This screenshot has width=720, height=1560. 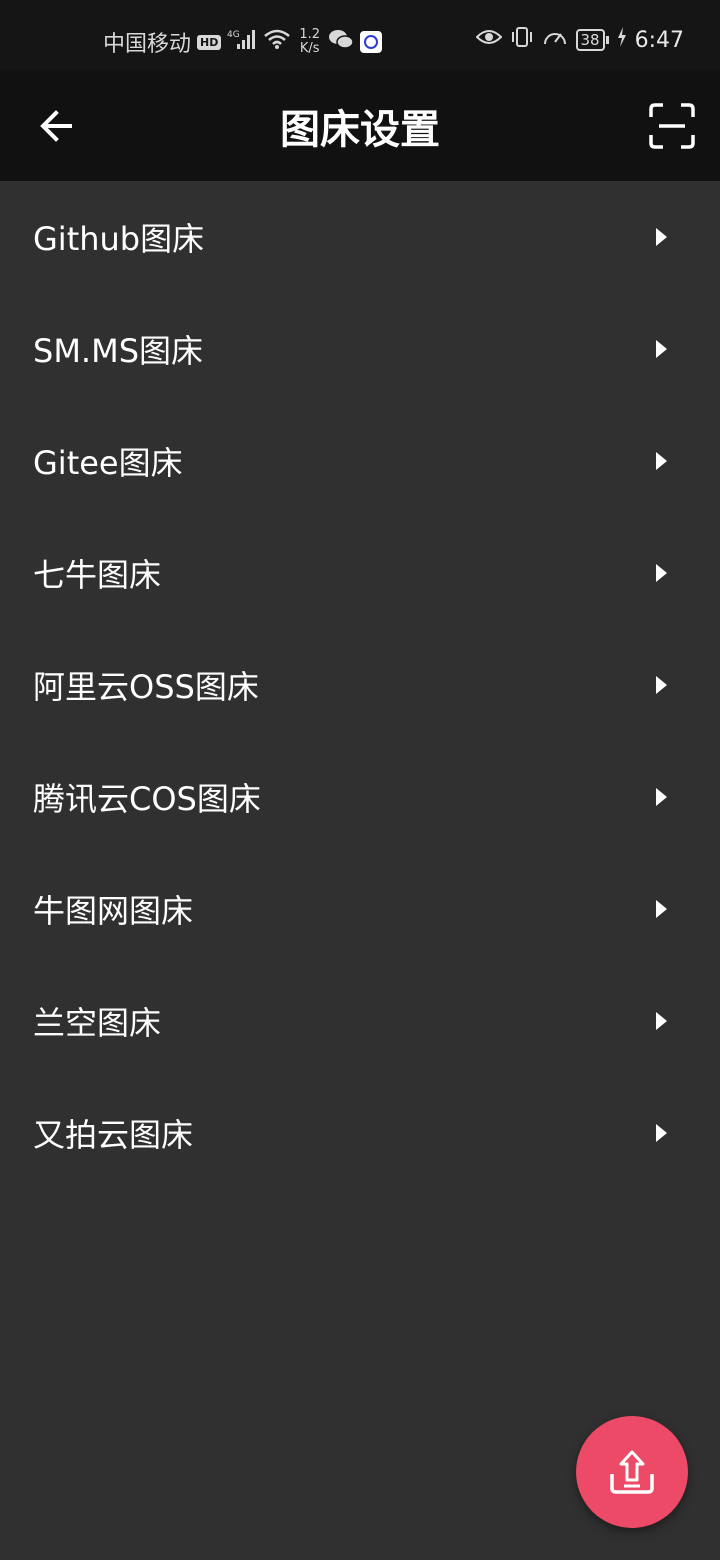 What do you see at coordinates (622, 40) in the screenshot?
I see `charging-icon` at bounding box center [622, 40].